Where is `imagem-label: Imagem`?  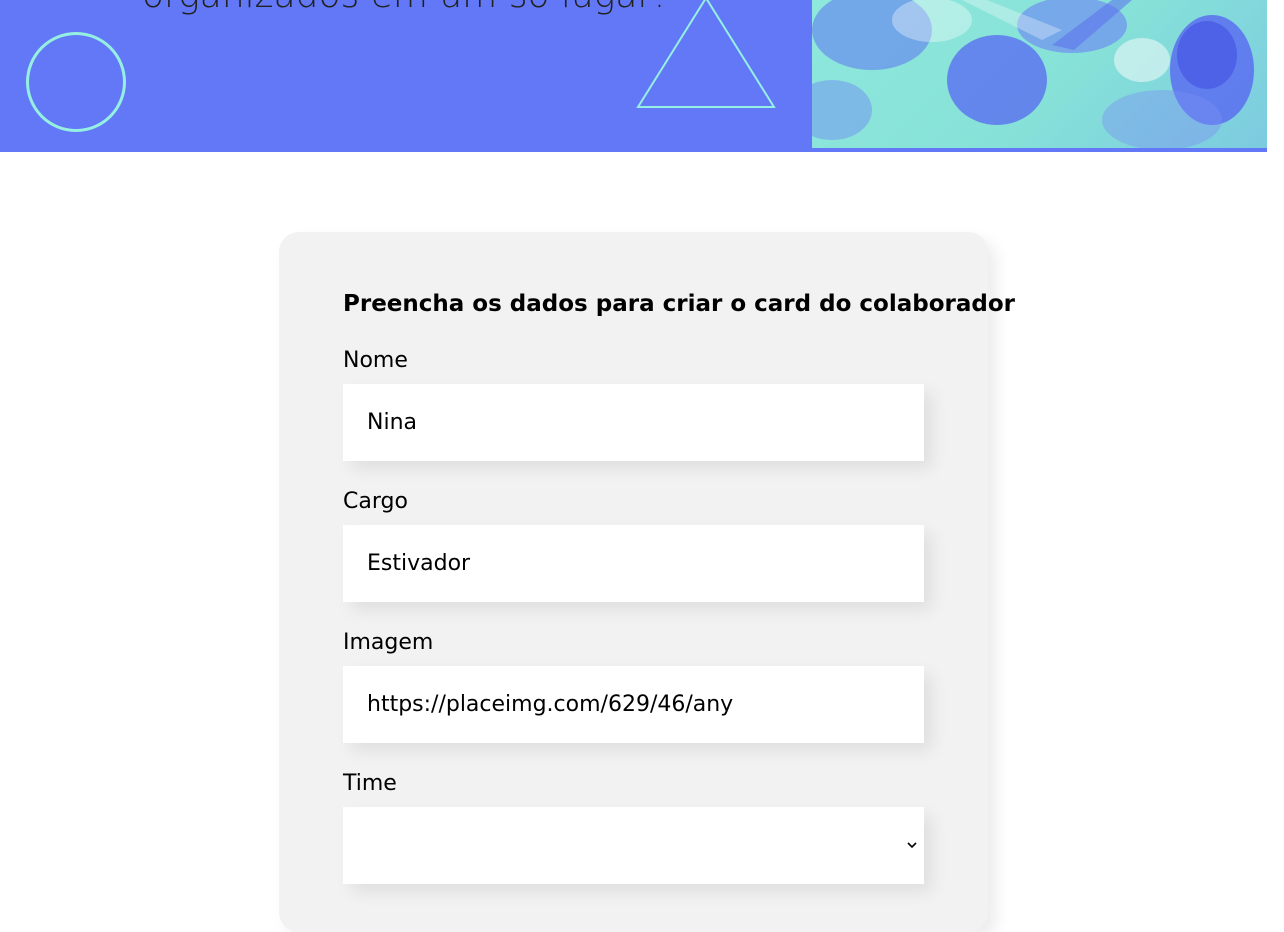
imagem-label: Imagem is located at coordinates (388, 642).